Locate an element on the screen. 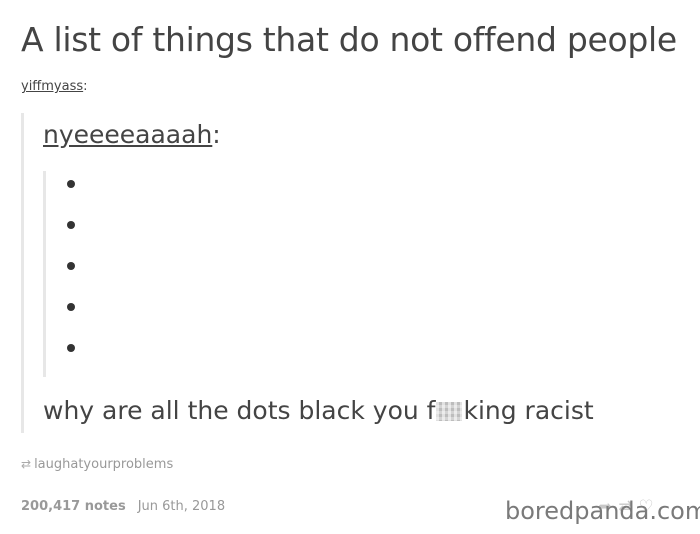  reblog-bar-outer is located at coordinates (22, 273).